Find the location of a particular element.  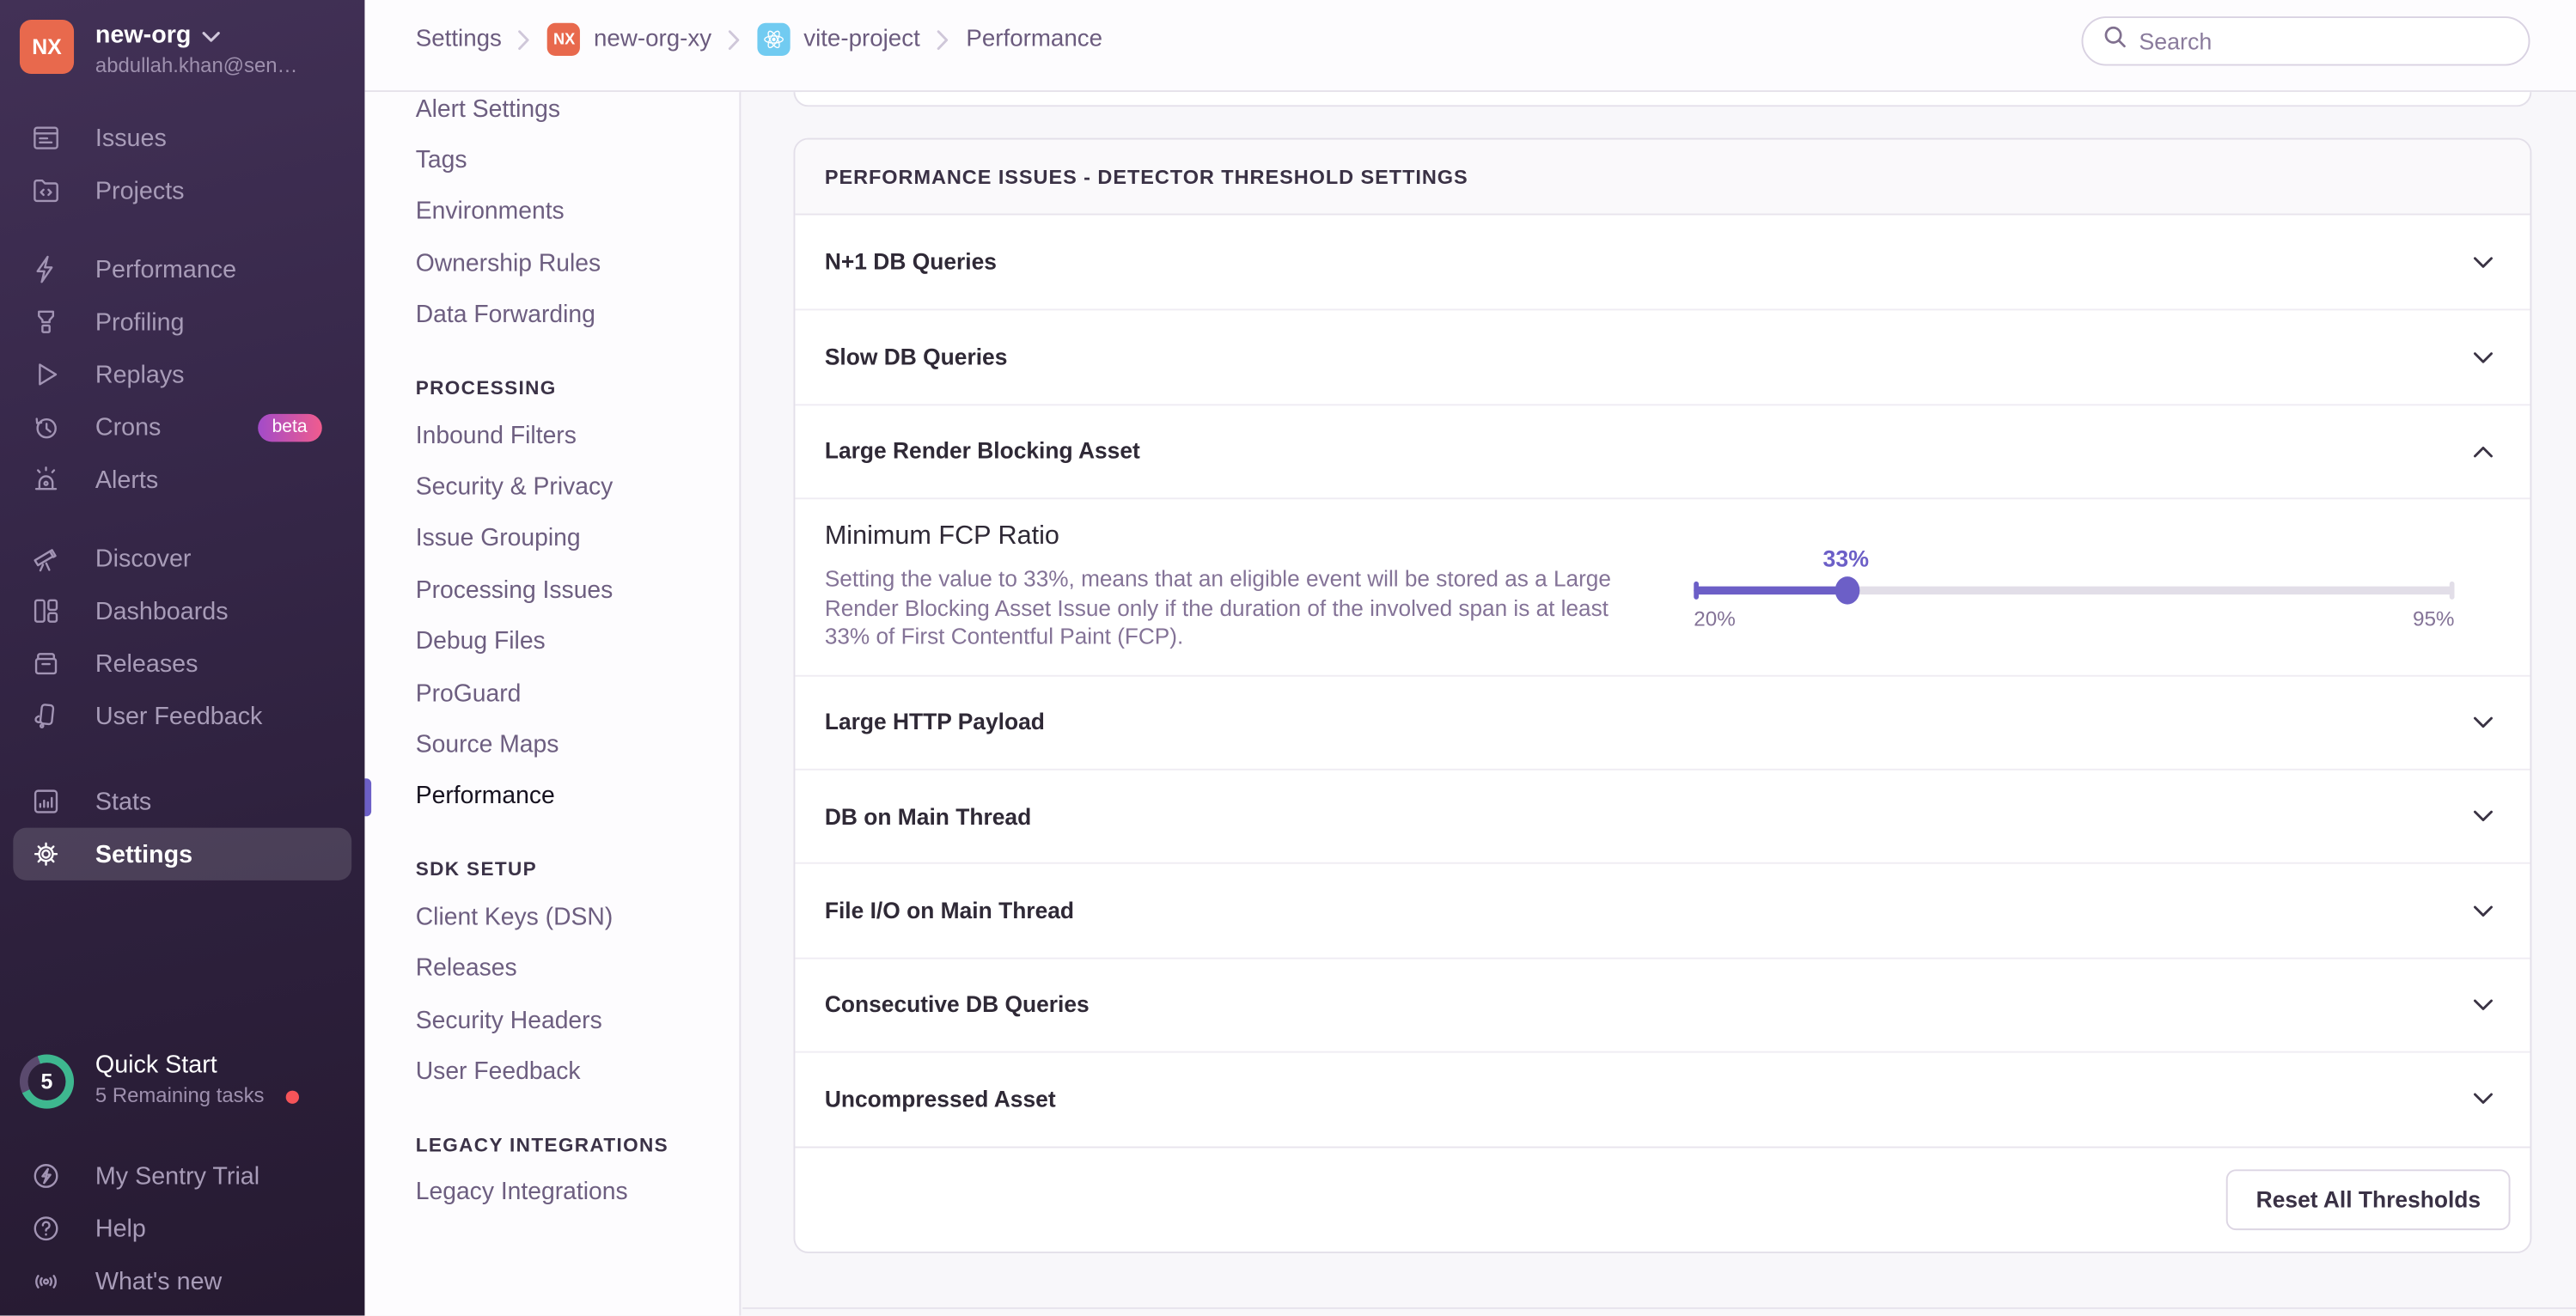

detector-row-n-plus-one-db-queries: N+1 DB Queries is located at coordinates (1662, 262).